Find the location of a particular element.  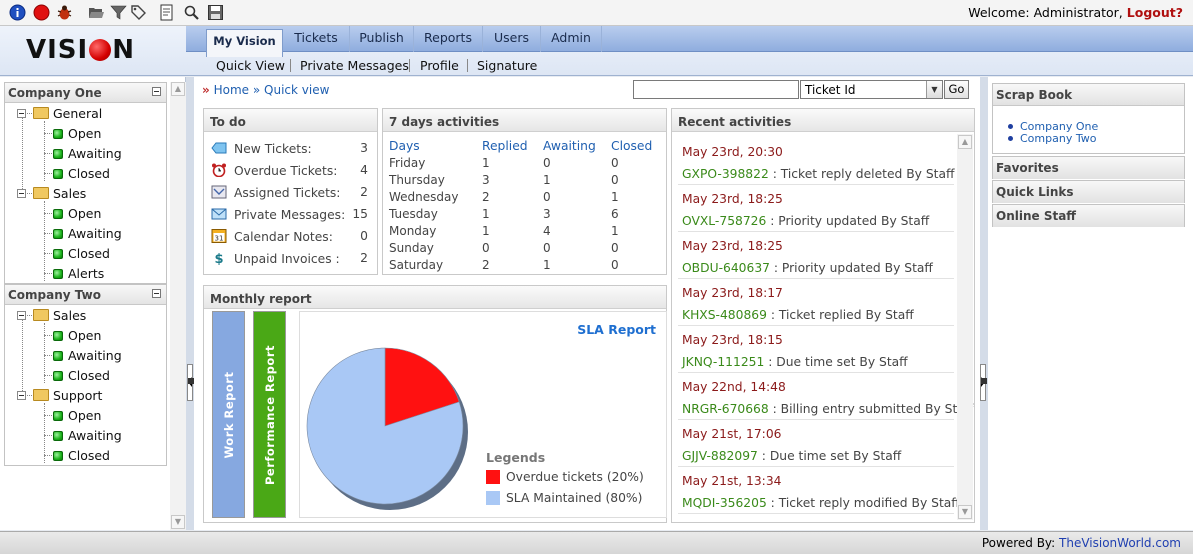

left-scrollbar is located at coordinates (178, 306).